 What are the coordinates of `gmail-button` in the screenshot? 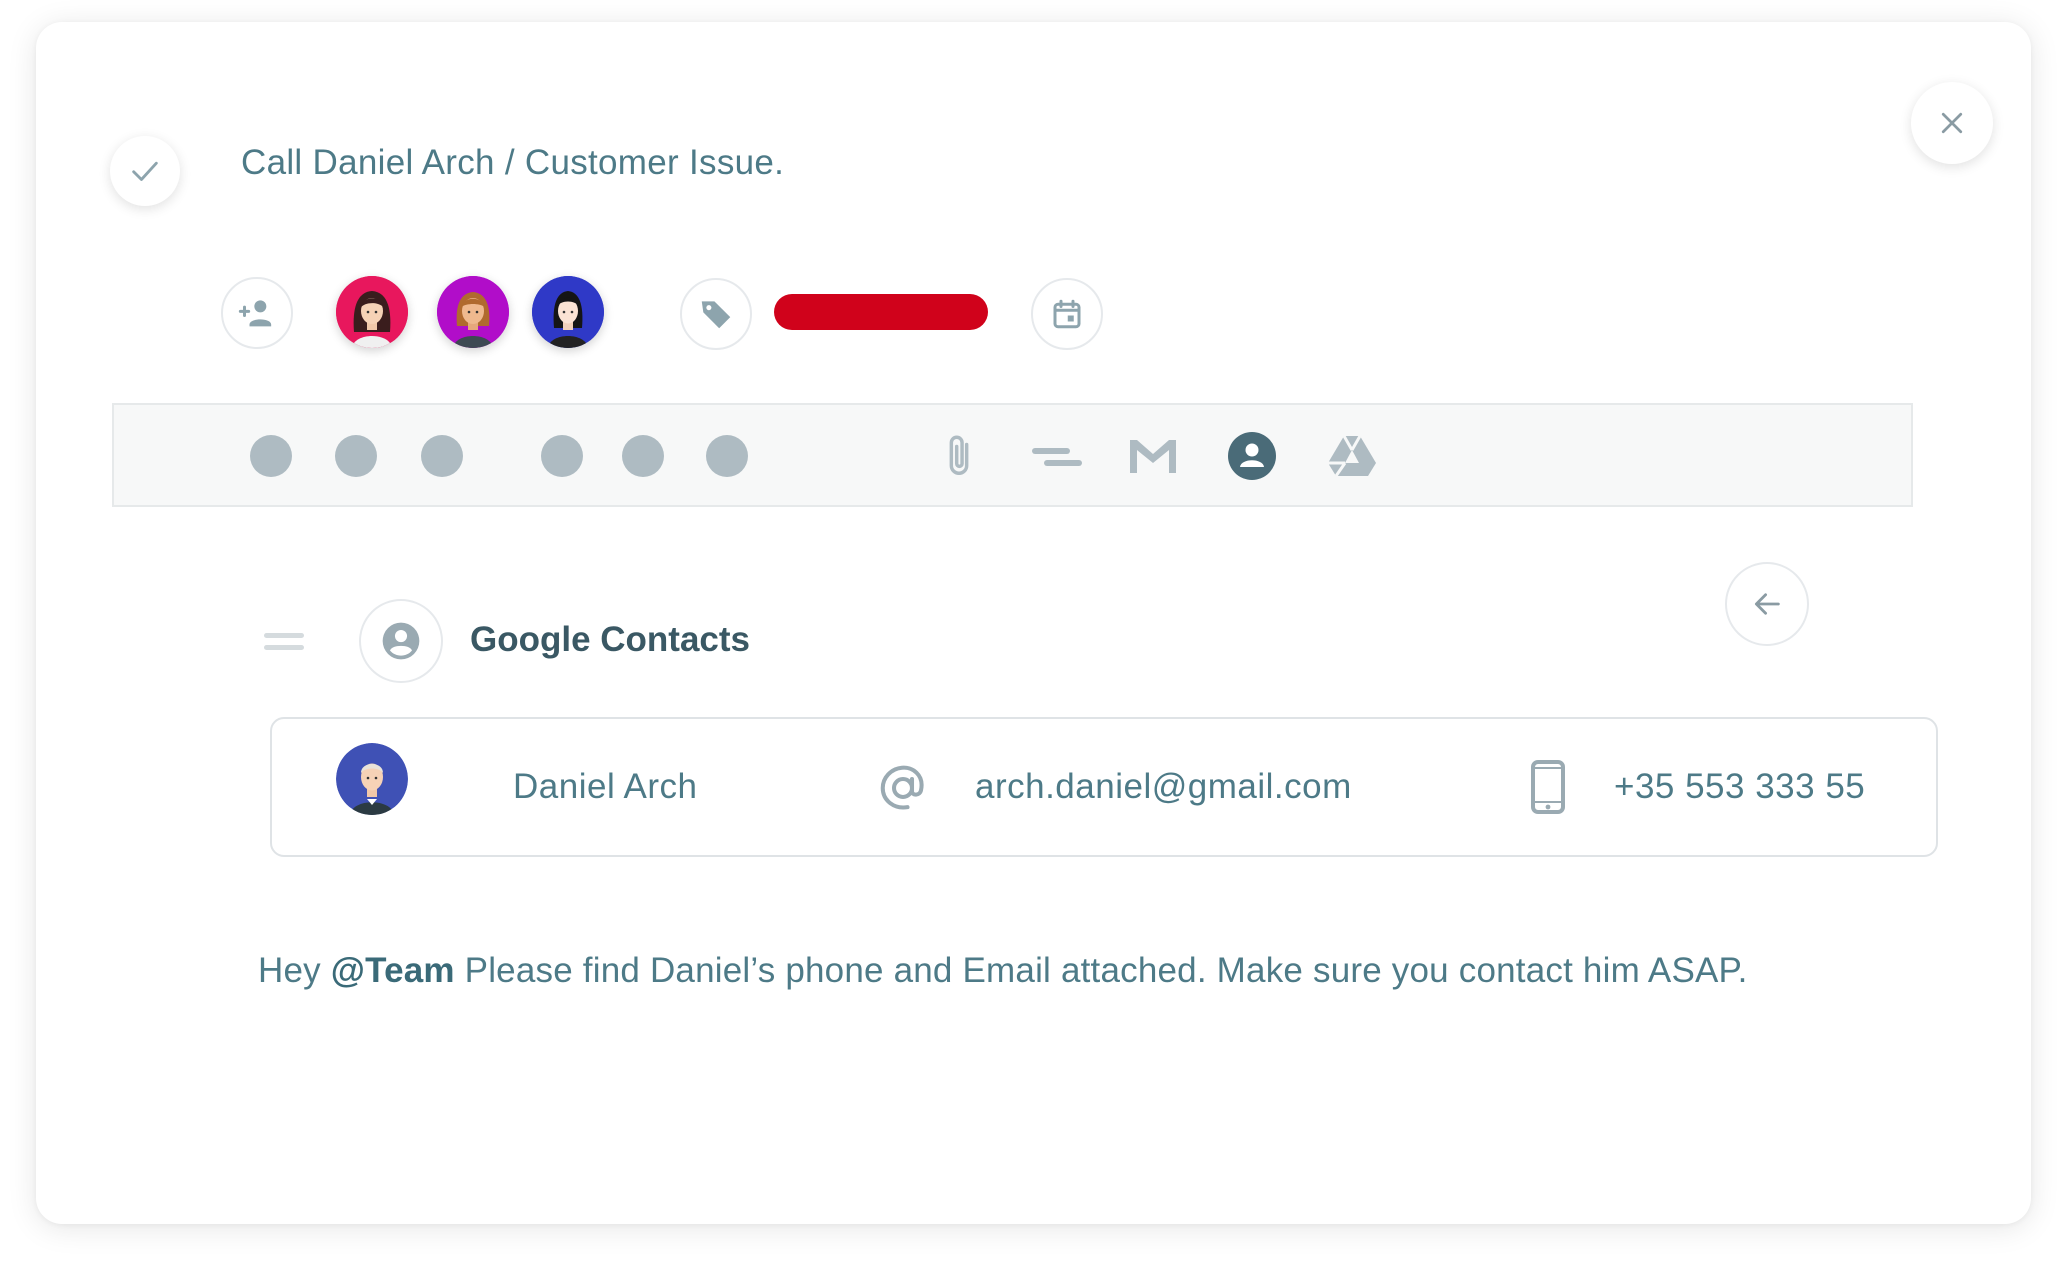 It's located at (1153, 456).